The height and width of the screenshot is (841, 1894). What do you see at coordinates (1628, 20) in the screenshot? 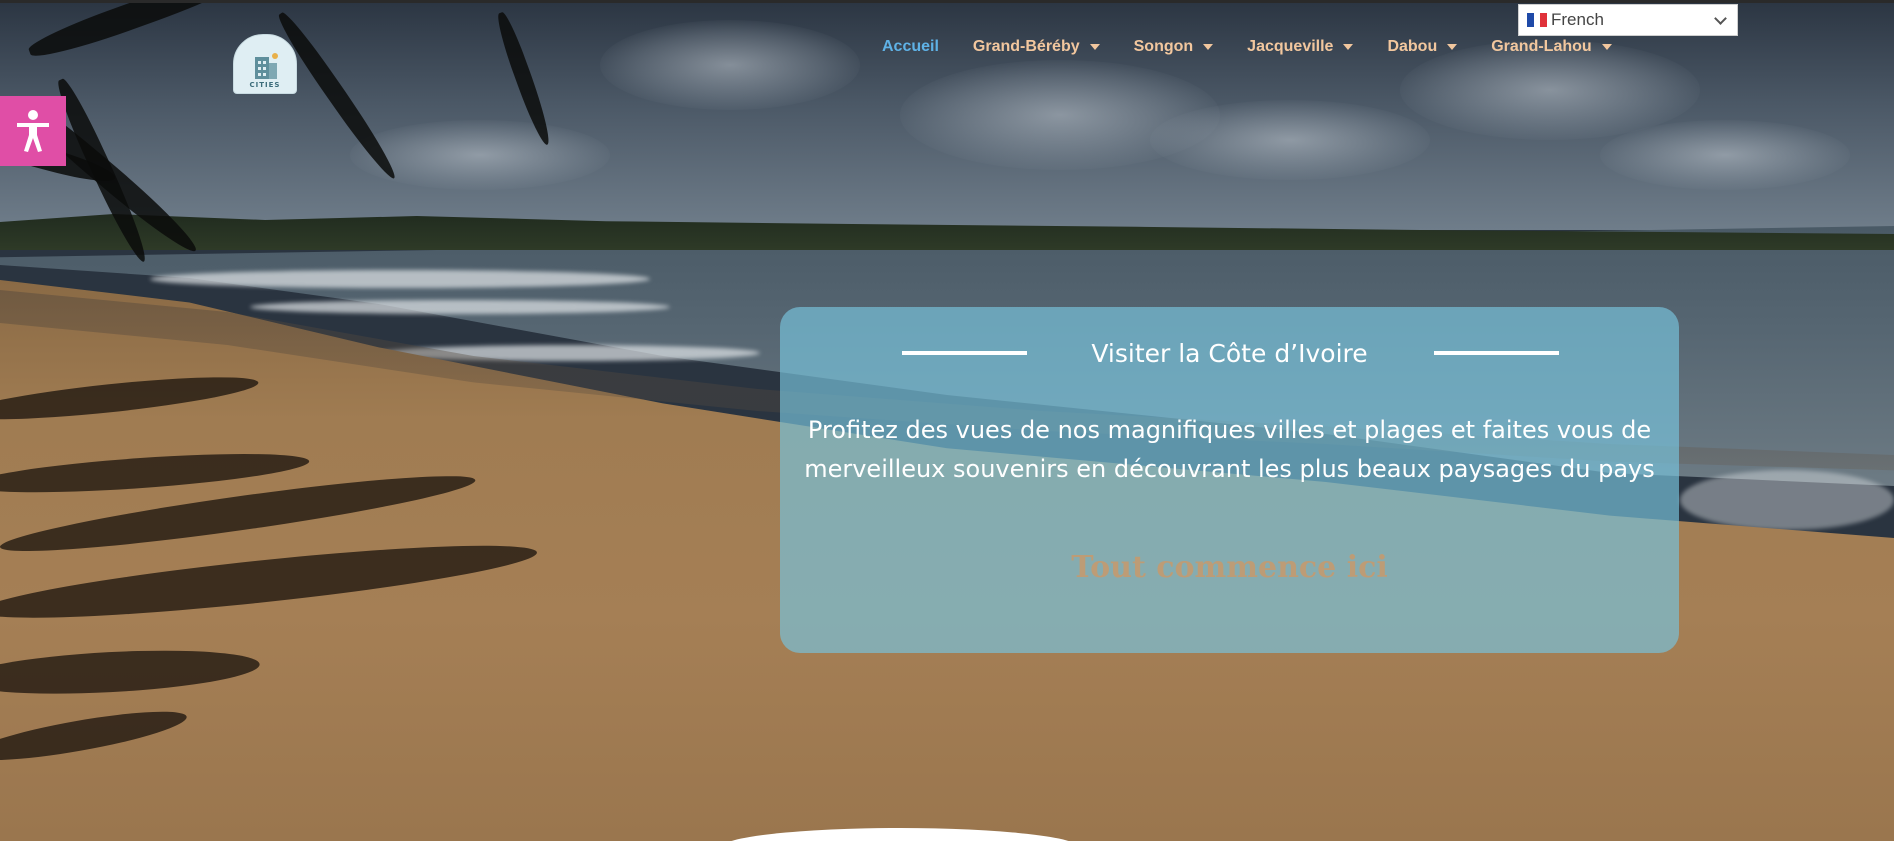
I see `language-selector: French` at bounding box center [1628, 20].